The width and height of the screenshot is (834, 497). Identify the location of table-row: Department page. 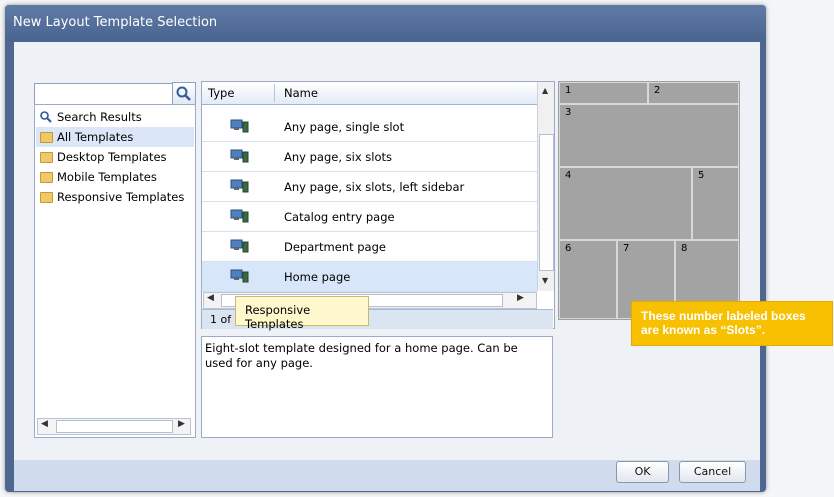
(369, 247).